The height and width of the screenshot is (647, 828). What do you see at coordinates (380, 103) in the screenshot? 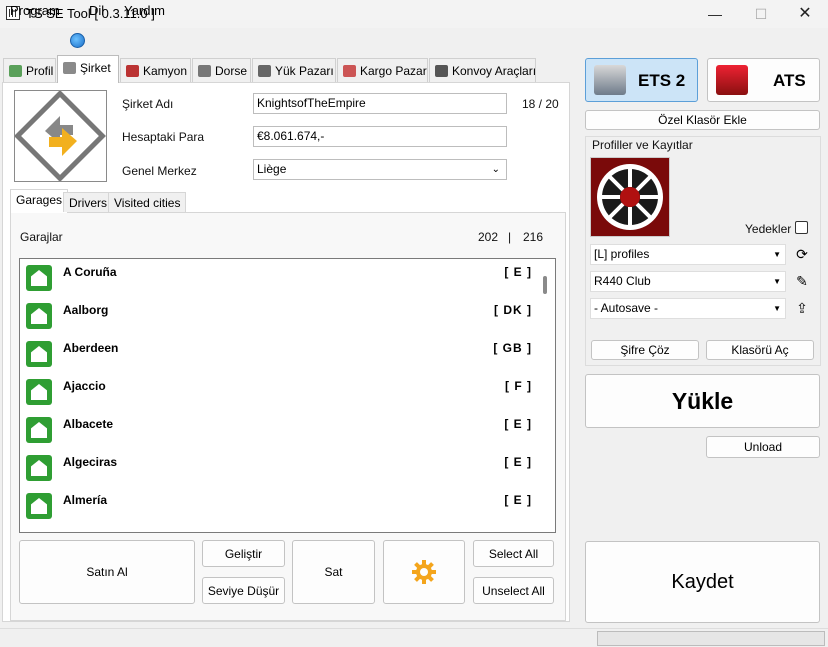
I see `company-name-field: KnightsofTheEmpire` at bounding box center [380, 103].